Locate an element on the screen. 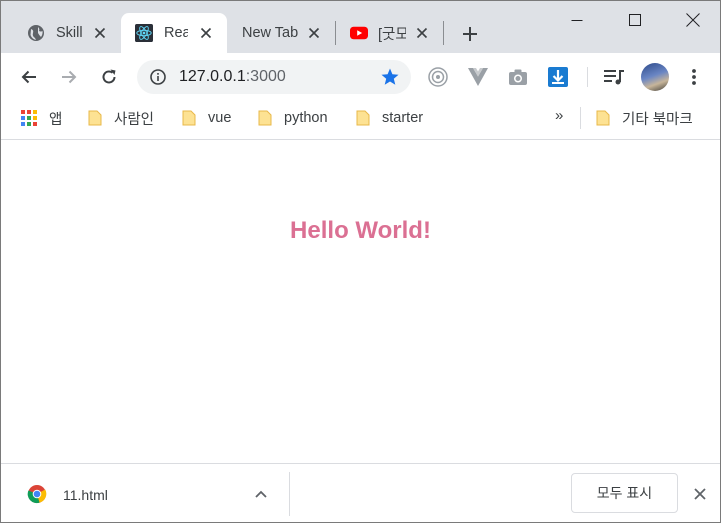 This screenshot has width=721, height=523. youtube-icon is located at coordinates (359, 33).